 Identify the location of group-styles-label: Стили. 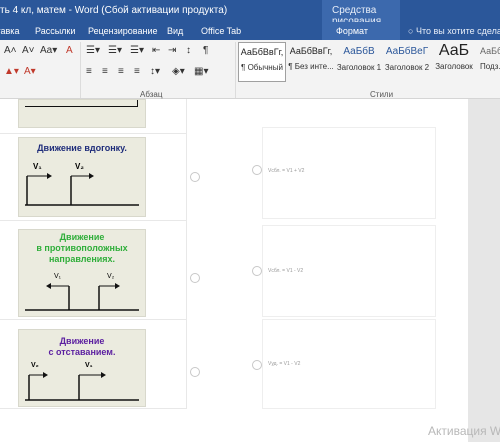
(382, 94).